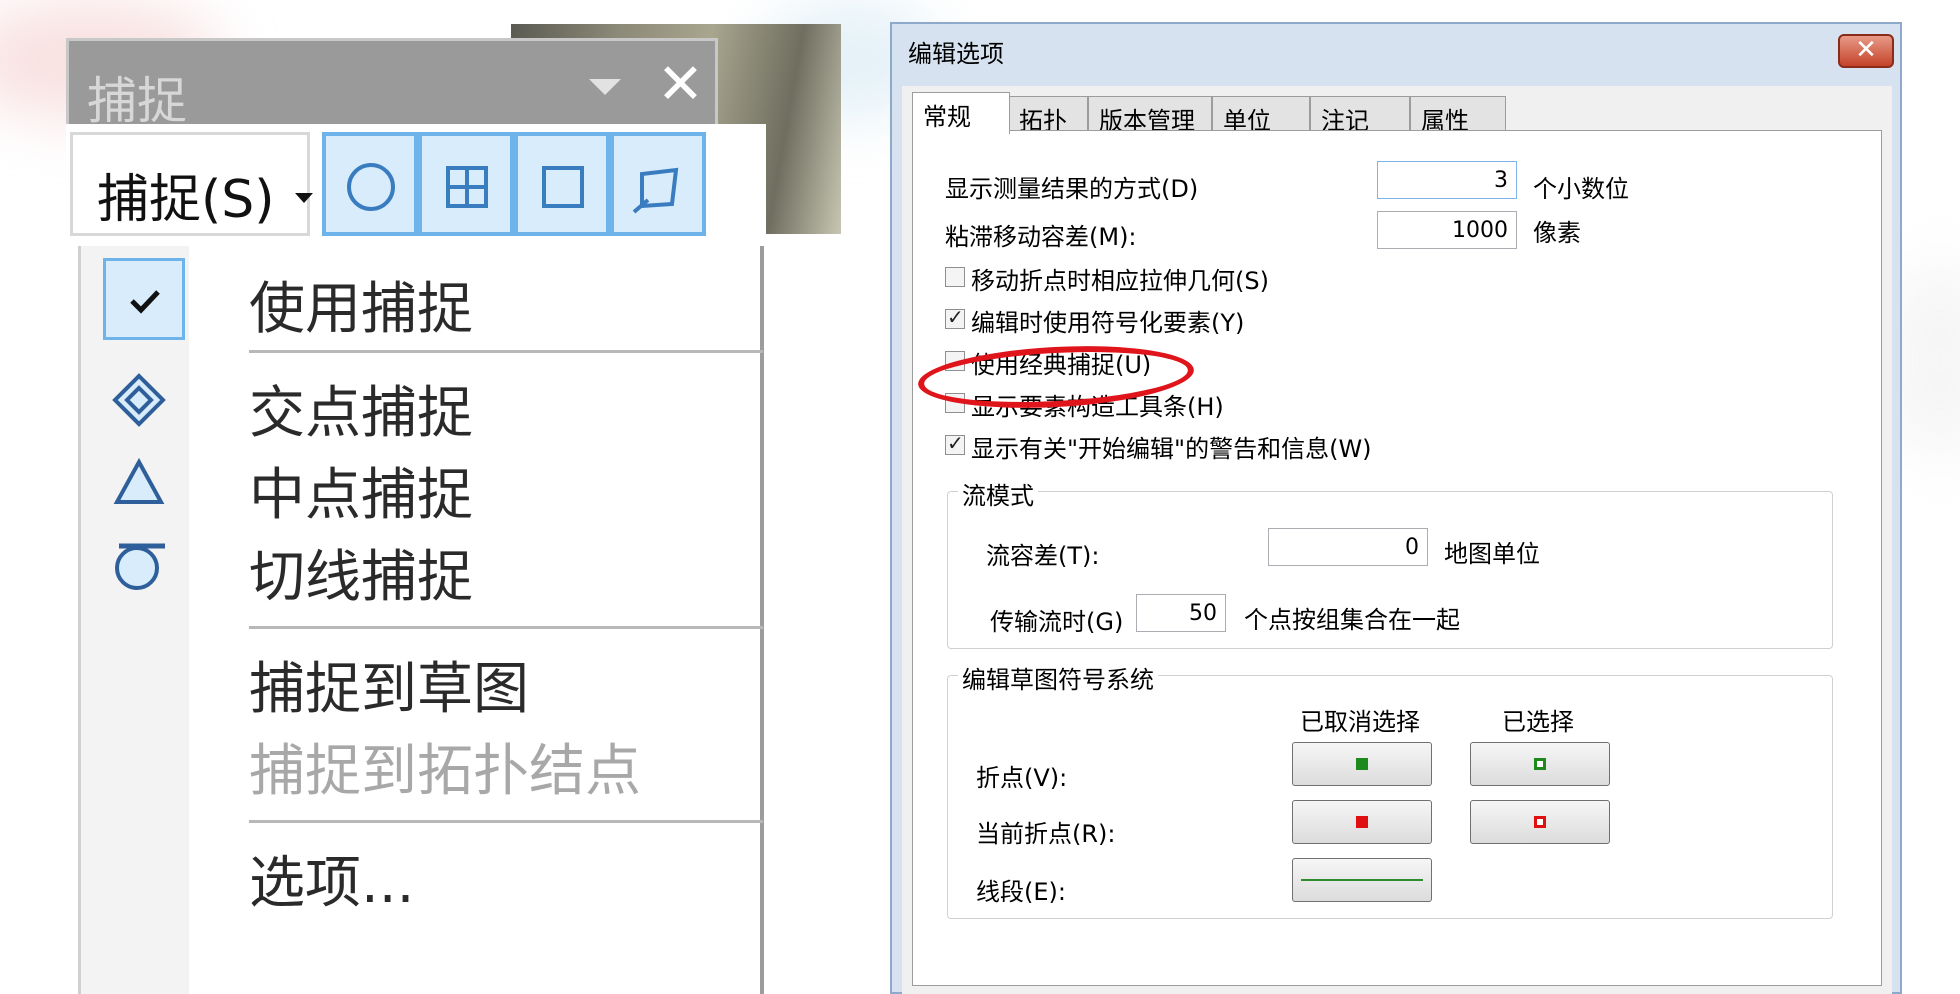 This screenshot has width=1960, height=994. What do you see at coordinates (1046, 834) in the screenshot?
I see `current-vertex-row-label: 当前折点(R):` at bounding box center [1046, 834].